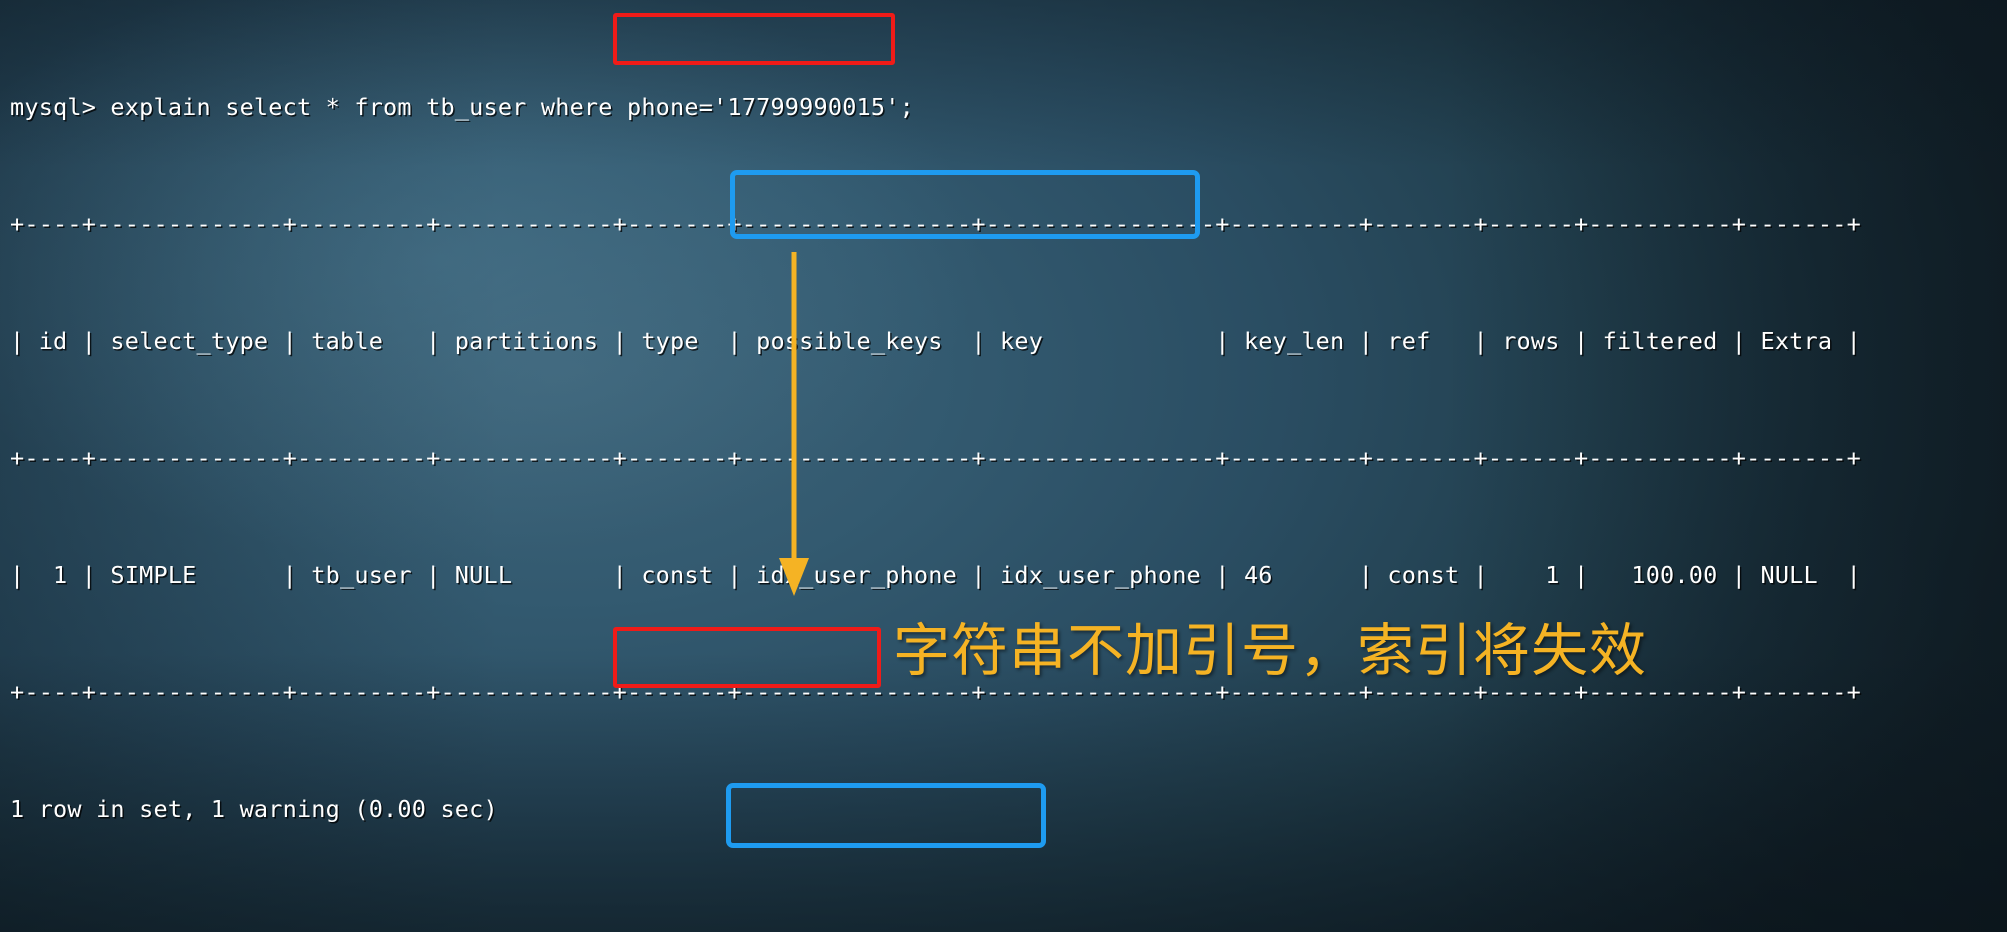  I want to click on annotation-note-text: 字符串不加引号，索引将失效, so click(1270, 651).